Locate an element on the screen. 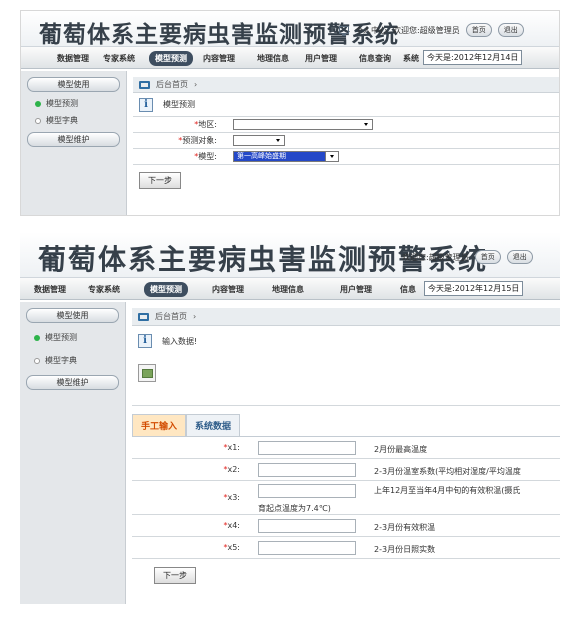  info-bar: i 模型预测 is located at coordinates (346, 105).